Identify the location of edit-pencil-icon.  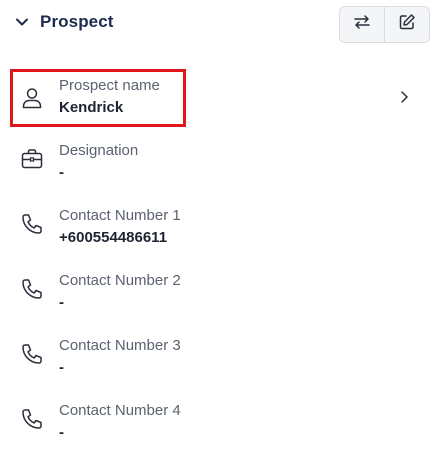
(407, 24).